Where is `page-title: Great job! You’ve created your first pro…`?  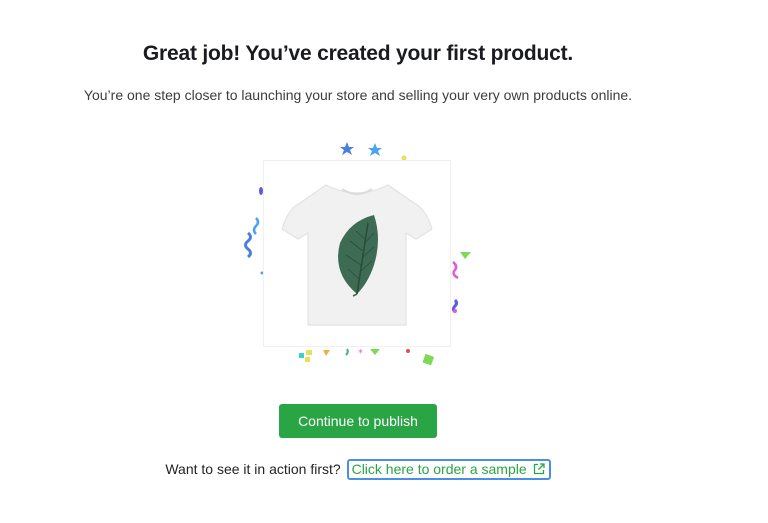 page-title: Great job! You’ve created your first pro… is located at coordinates (358, 53).